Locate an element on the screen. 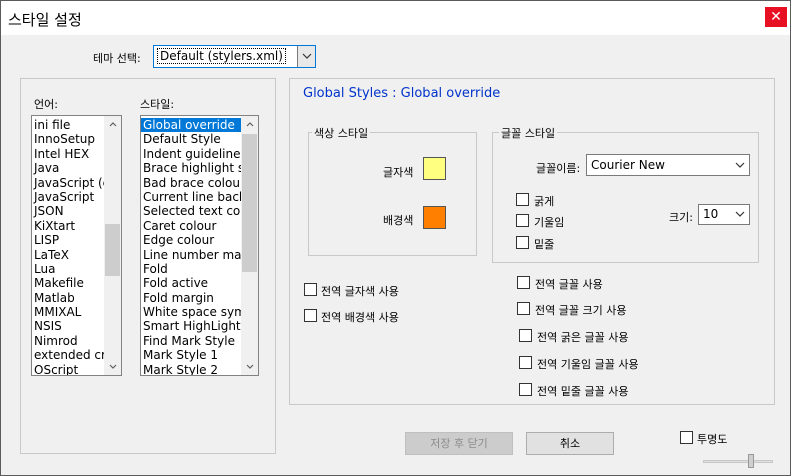 The image size is (791, 476). bold-checkbox is located at coordinates (522, 199).